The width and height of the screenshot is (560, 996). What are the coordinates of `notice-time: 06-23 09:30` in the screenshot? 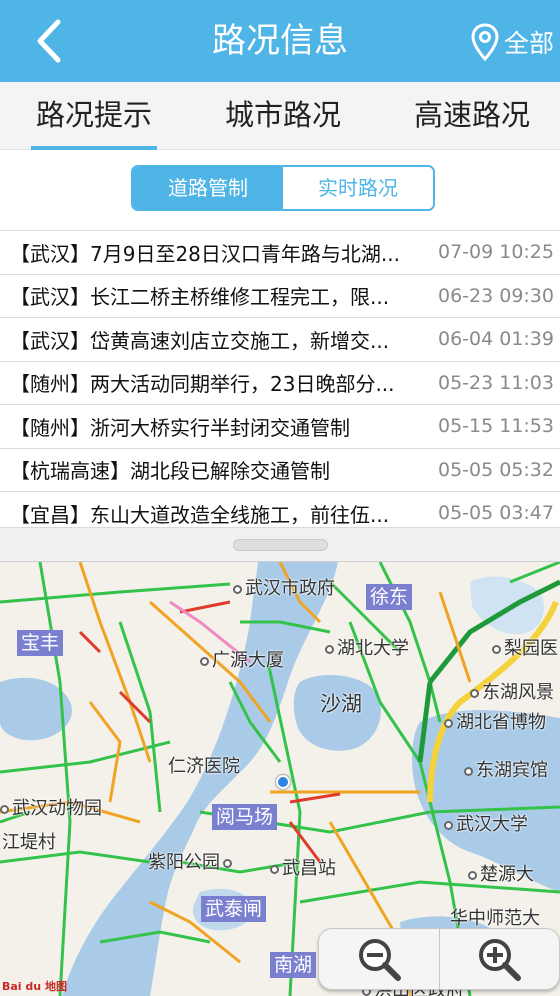 It's located at (495, 295).